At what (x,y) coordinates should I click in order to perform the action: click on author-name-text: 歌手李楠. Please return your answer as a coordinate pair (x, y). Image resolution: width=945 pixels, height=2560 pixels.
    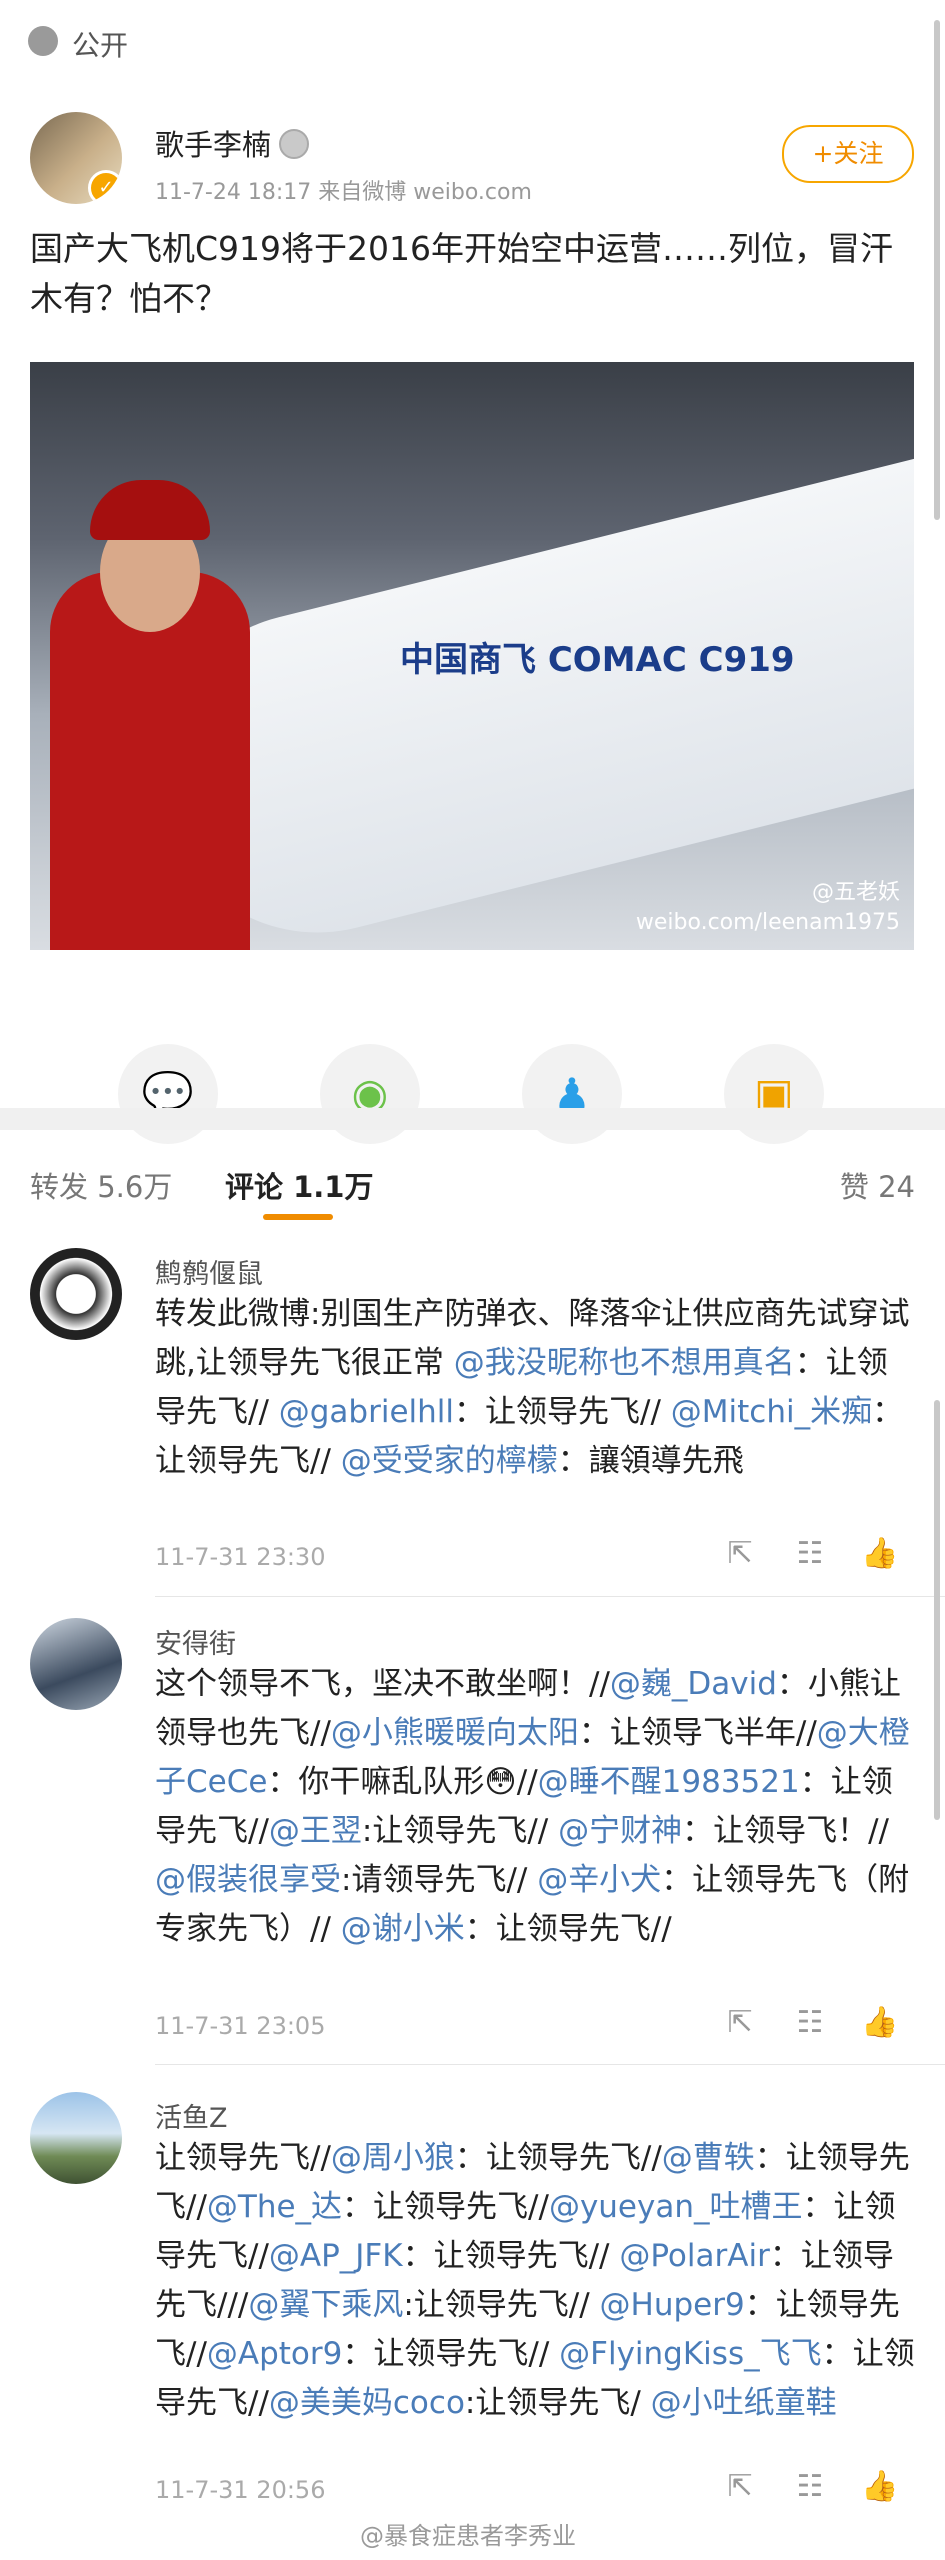
    Looking at the image, I should click on (213, 145).